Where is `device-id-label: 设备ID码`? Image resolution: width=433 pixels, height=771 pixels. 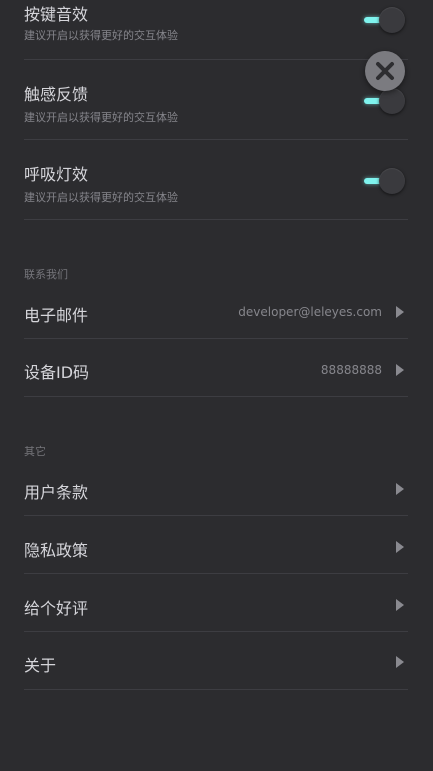 device-id-label: 设备ID码 is located at coordinates (57, 372).